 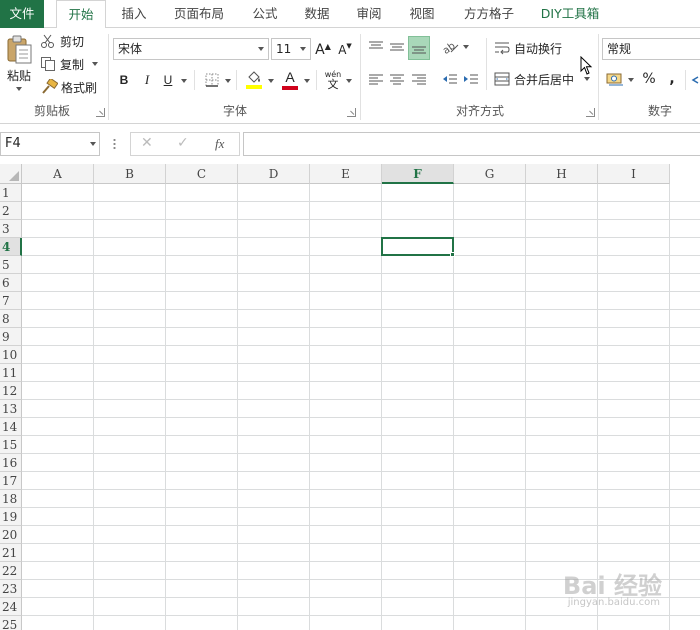 What do you see at coordinates (376, 79) in the screenshot?
I see `align-left-button` at bounding box center [376, 79].